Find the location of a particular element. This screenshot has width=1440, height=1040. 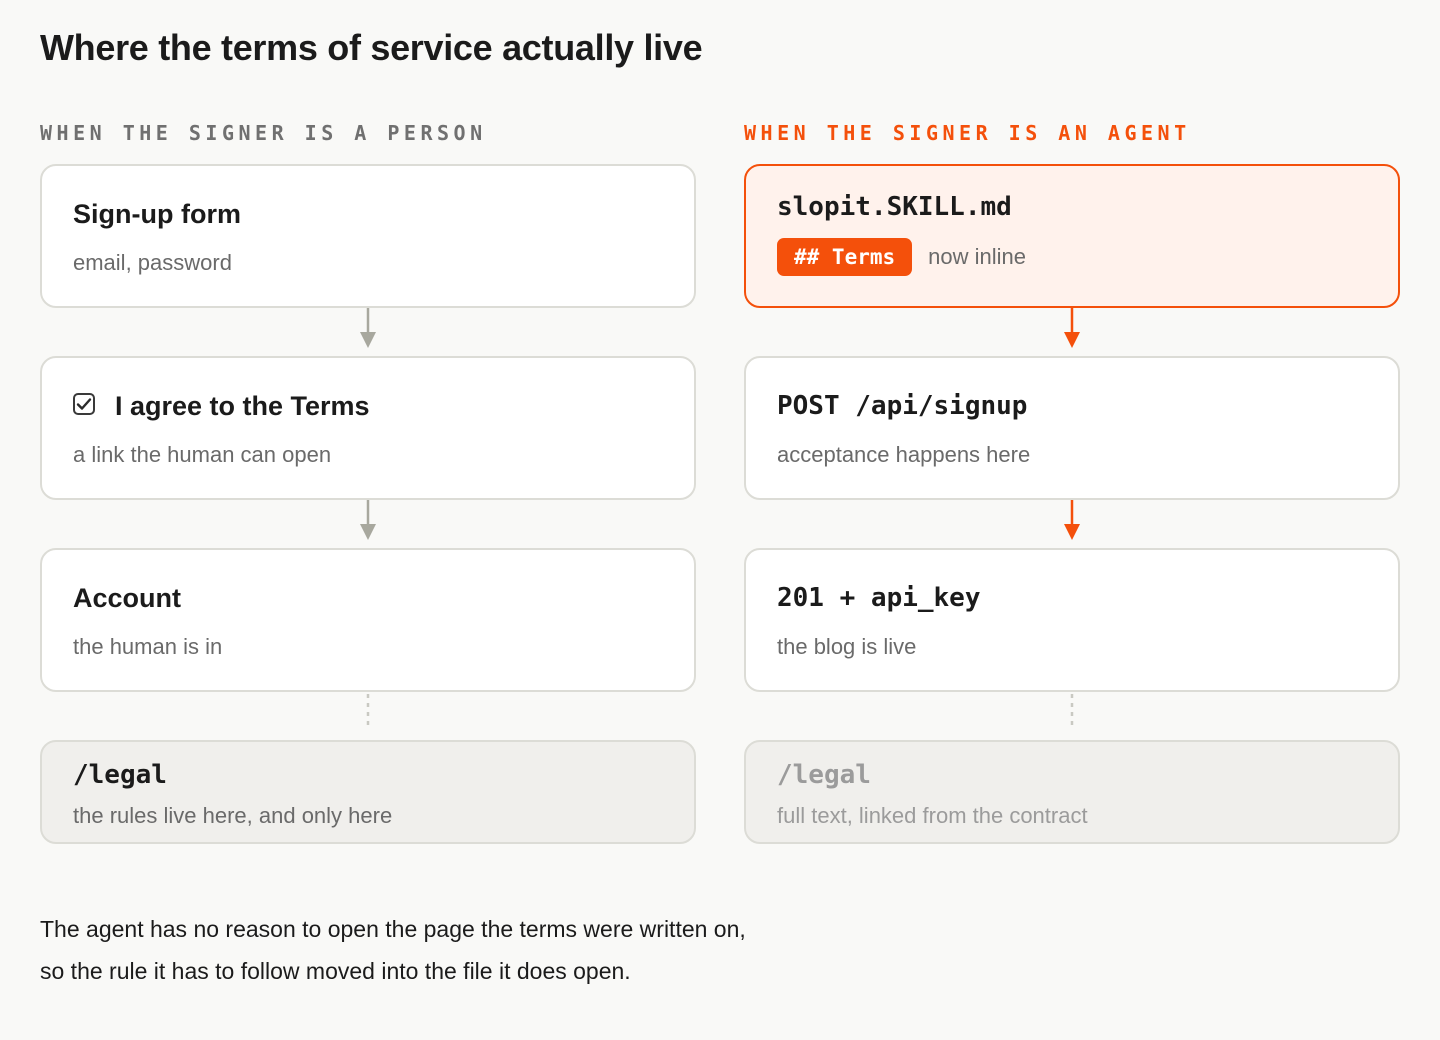

agent-step-skill-file: slopit.SKILL.md ## Terms now inline is located at coordinates (1072, 236).